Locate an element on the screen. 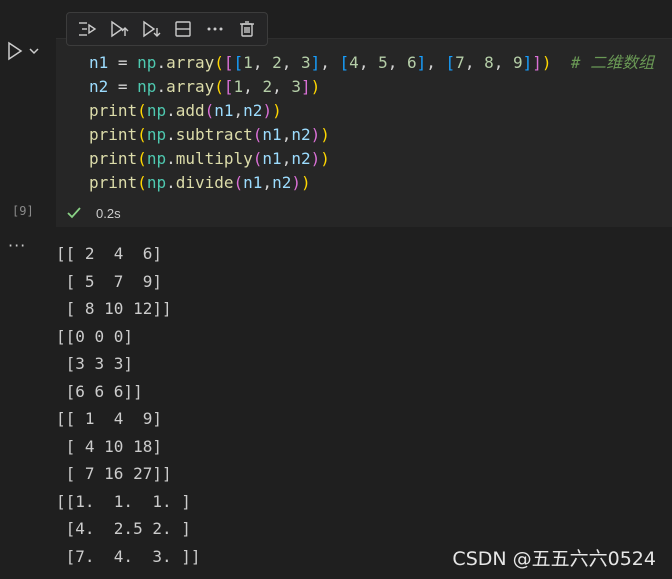 This screenshot has width=672, height=579. execute-above-icon is located at coordinates (120, 29).